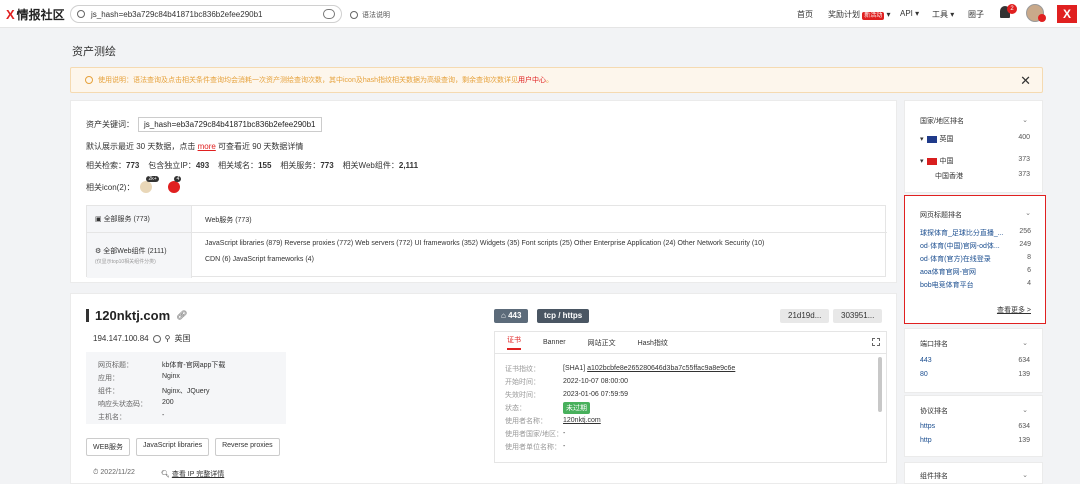 The height and width of the screenshot is (484, 1080). I want to click on nav-circle: 圈子, so click(976, 14).